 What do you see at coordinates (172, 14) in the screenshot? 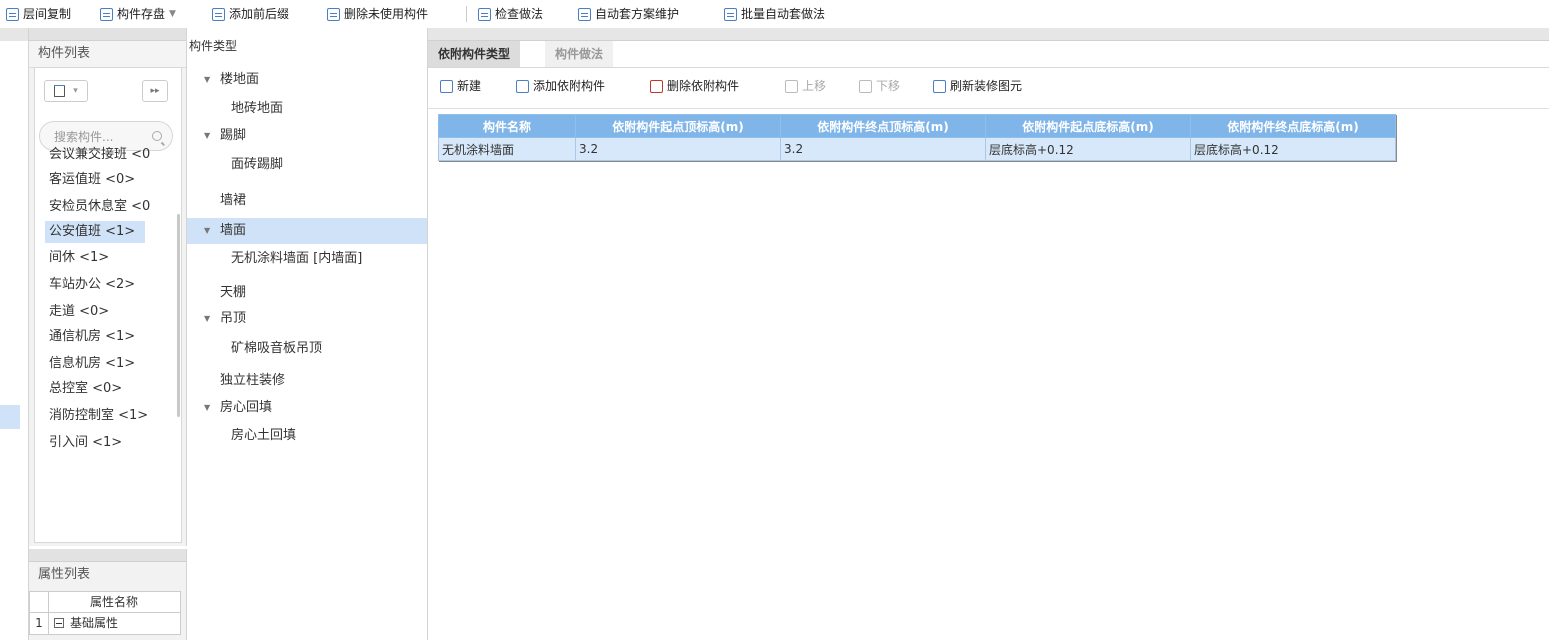
I see `dropdown-arrow-icon: ▼` at bounding box center [172, 14].